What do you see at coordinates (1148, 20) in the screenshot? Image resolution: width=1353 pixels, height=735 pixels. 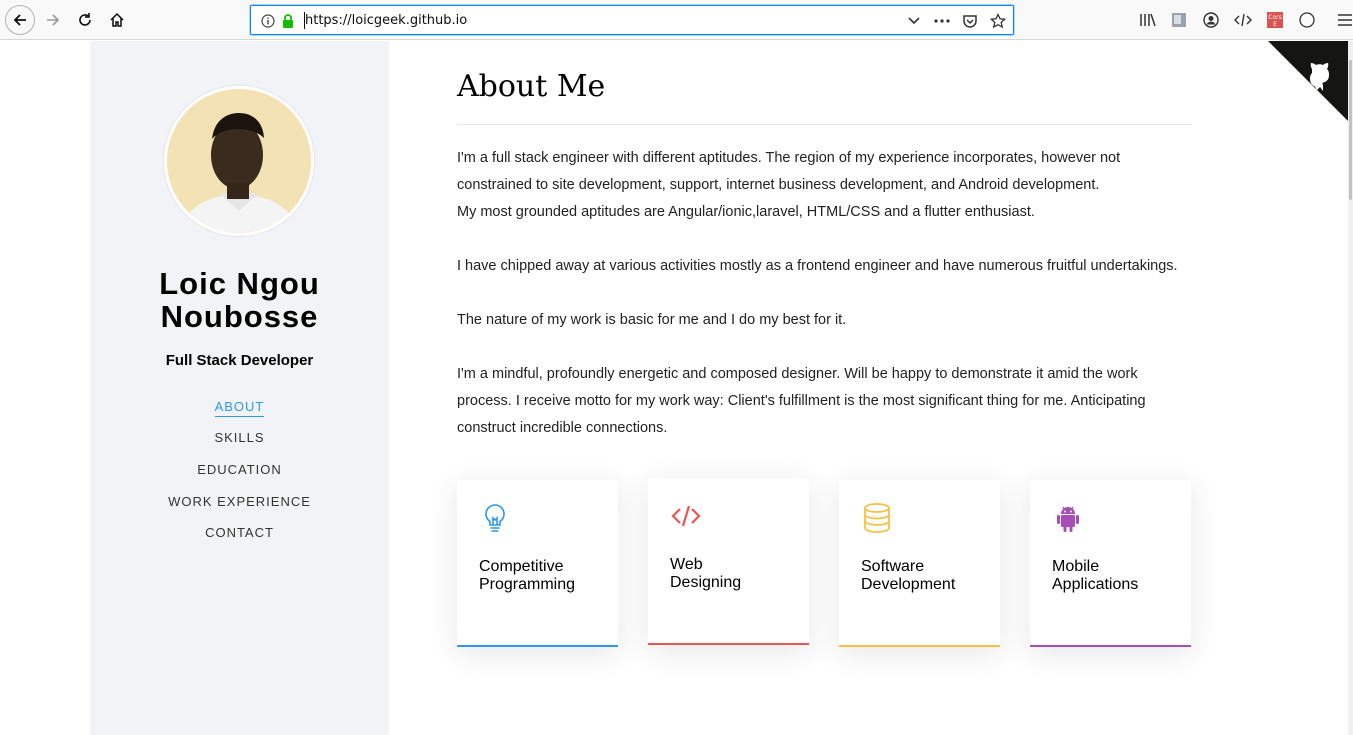 I see `library-icon` at bounding box center [1148, 20].